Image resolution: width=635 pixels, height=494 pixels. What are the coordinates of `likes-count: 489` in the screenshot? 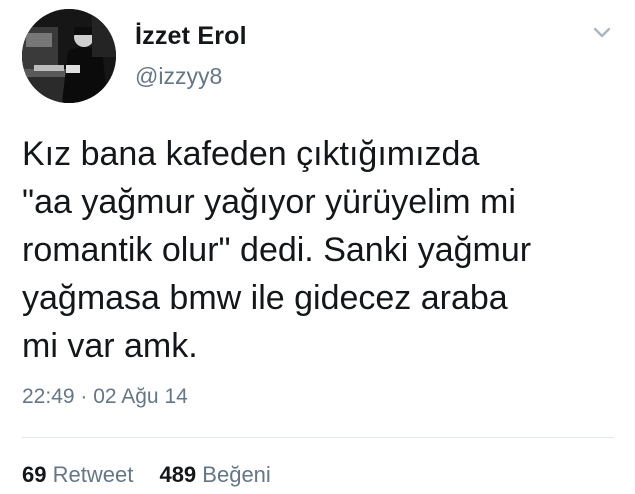 It's located at (178, 474).